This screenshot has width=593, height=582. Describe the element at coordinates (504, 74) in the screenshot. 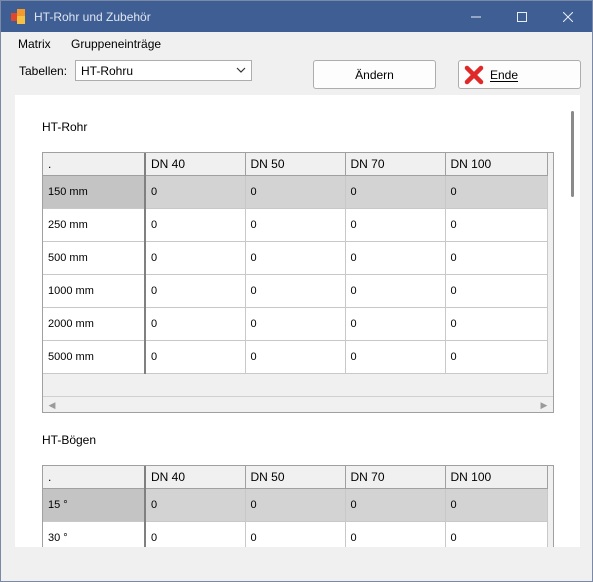

I see `end-button-label: Ende` at that location.